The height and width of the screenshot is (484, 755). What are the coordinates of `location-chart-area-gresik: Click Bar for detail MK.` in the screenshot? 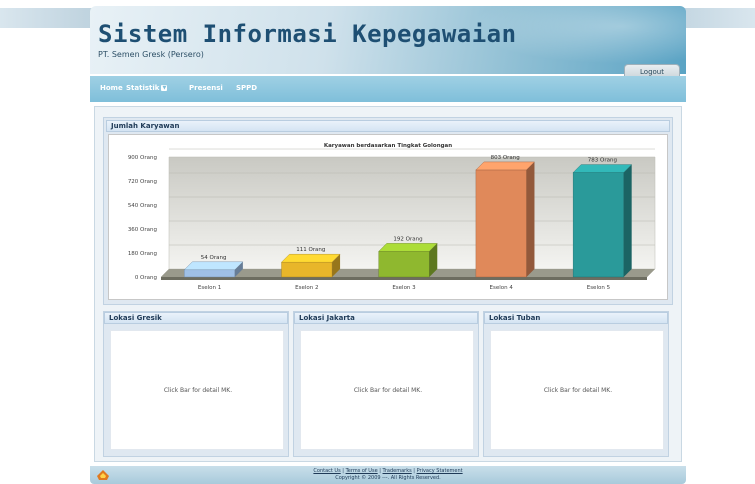 It's located at (197, 390).